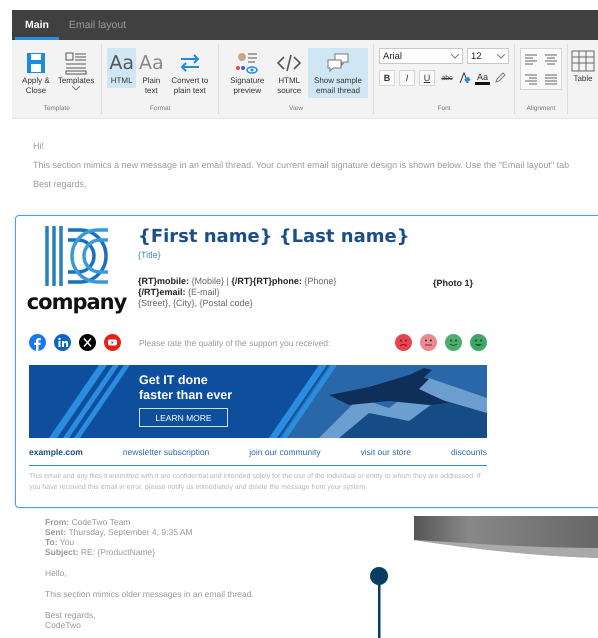 The height and width of the screenshot is (638, 598). I want to click on contact-line: {Street}, {City}, {Postal code}, so click(196, 303).